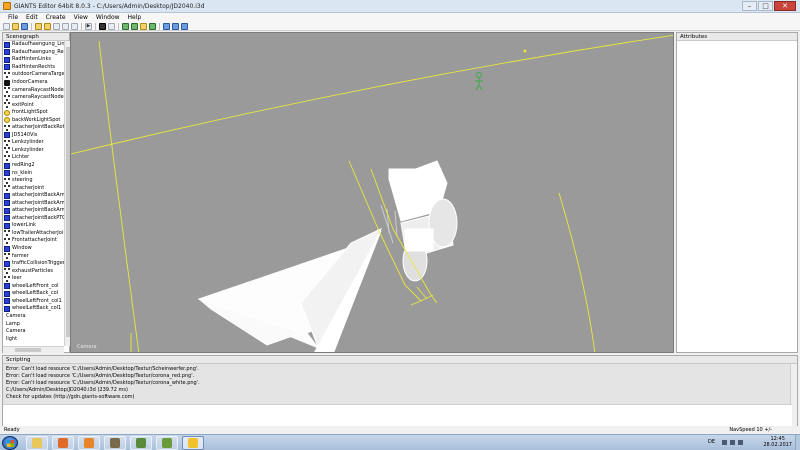 The image size is (800, 450). I want to click on scenegraph-node: wheelLeftBack_col1, so click(33, 309).